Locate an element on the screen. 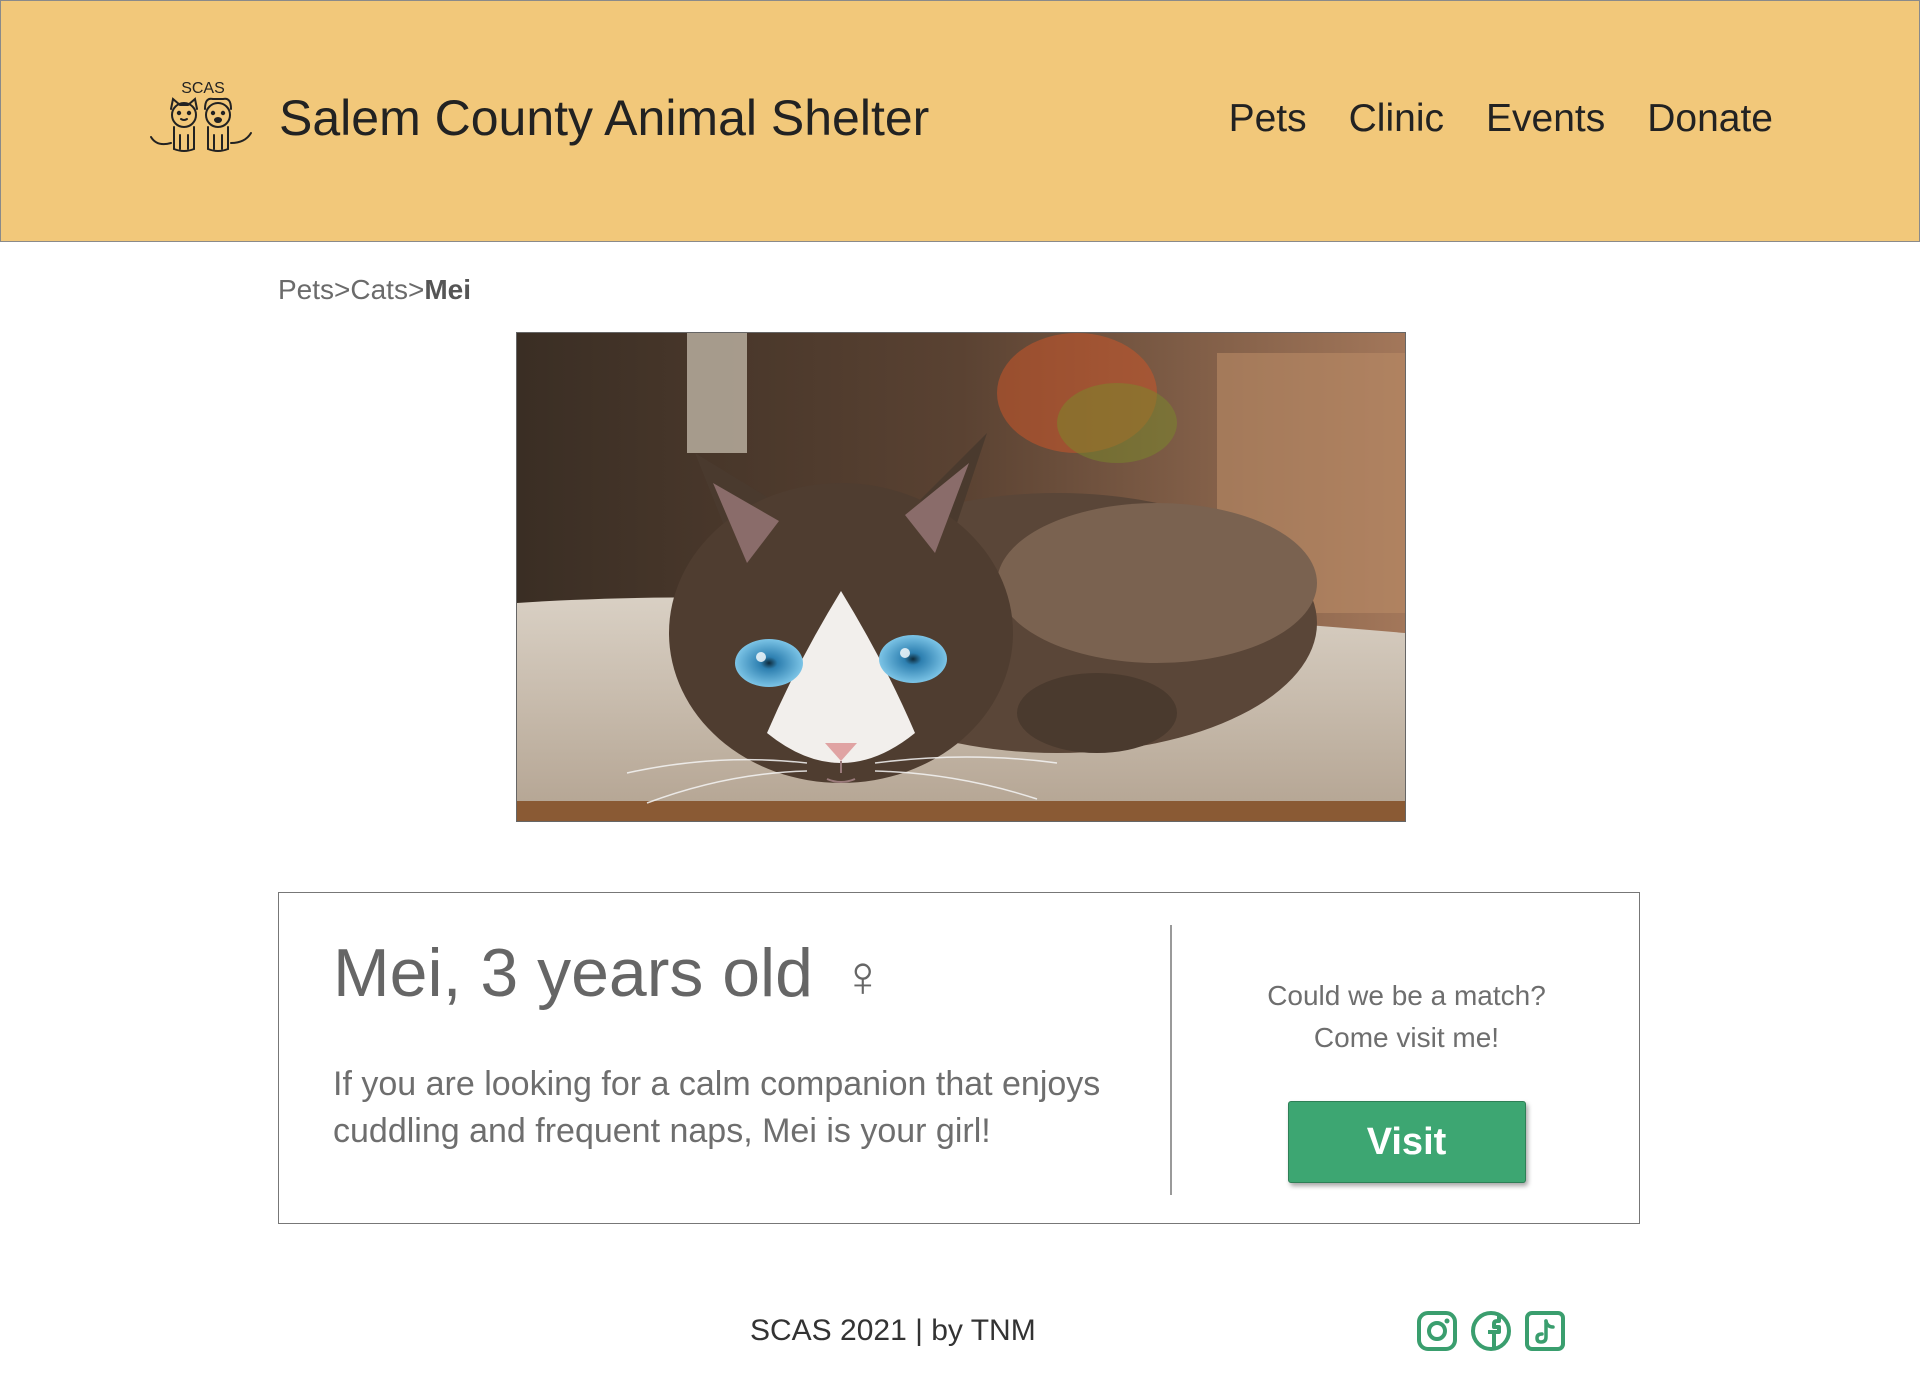  site-title: Salem County Animal Shelter is located at coordinates (604, 118).